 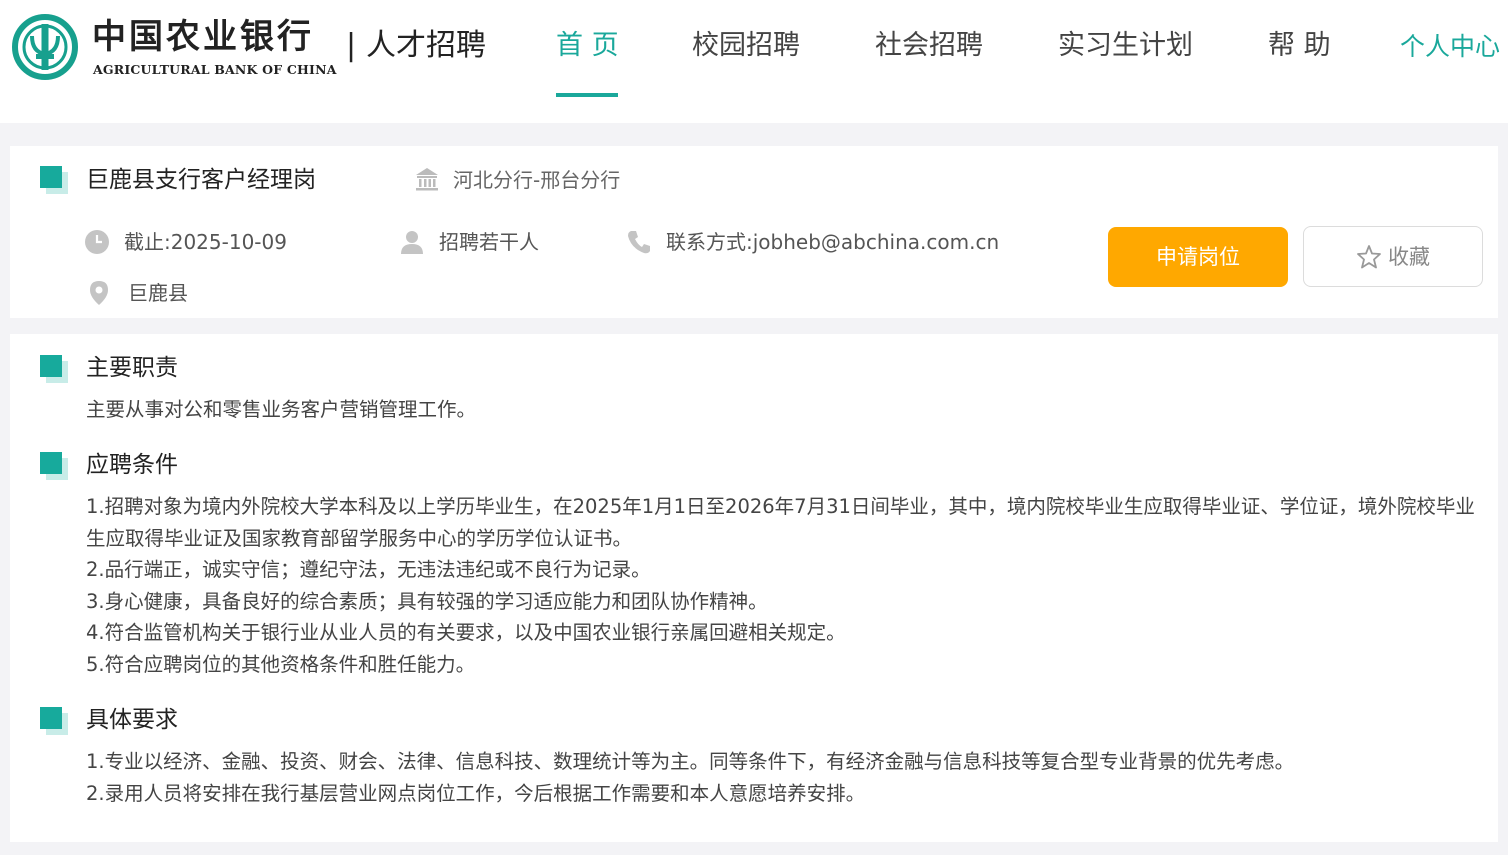 I want to click on nav-campus-recruitment: 校园招聘, so click(x=746, y=46).